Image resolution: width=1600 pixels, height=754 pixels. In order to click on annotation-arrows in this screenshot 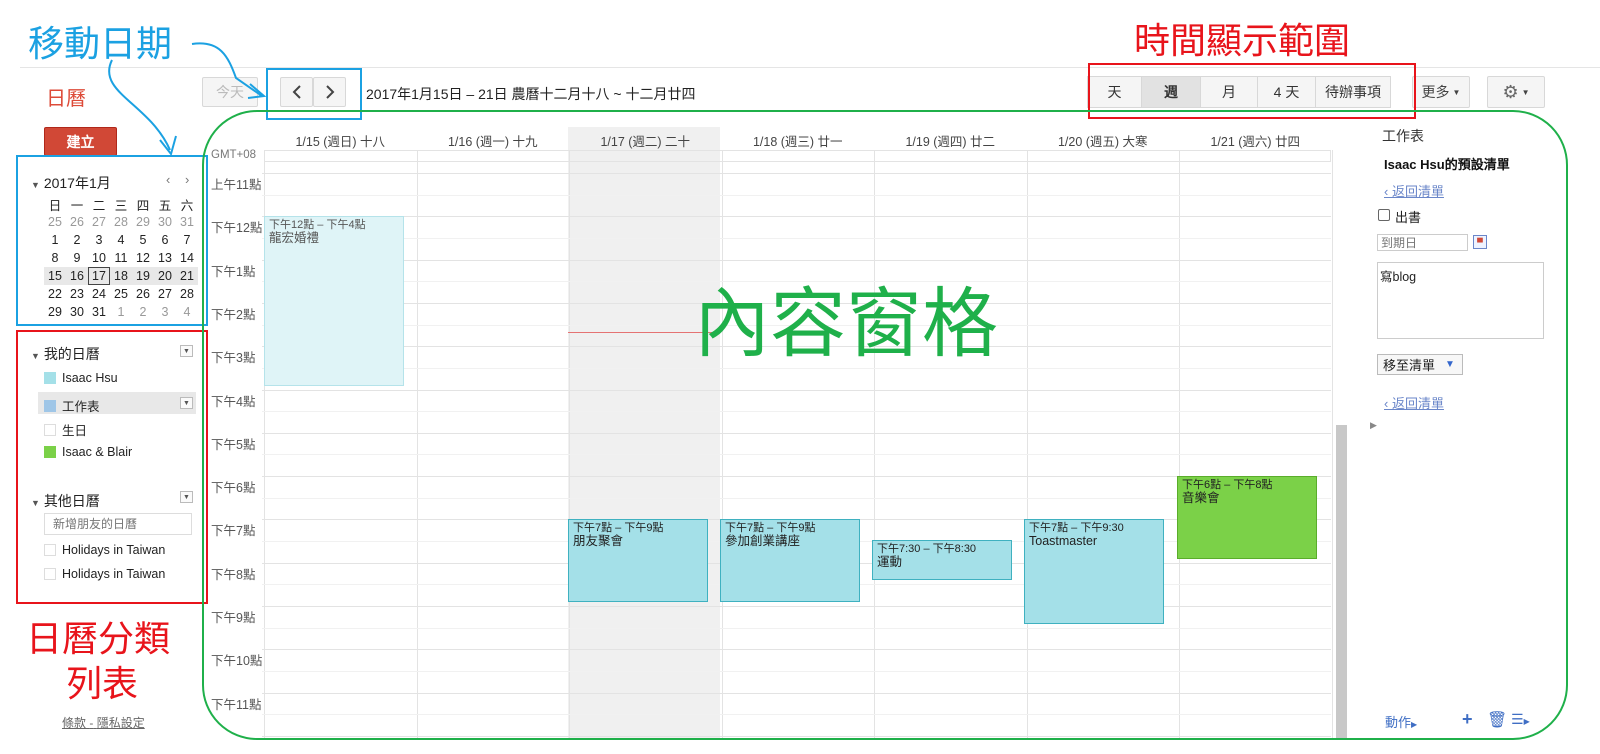, I will do `click(187, 99)`.